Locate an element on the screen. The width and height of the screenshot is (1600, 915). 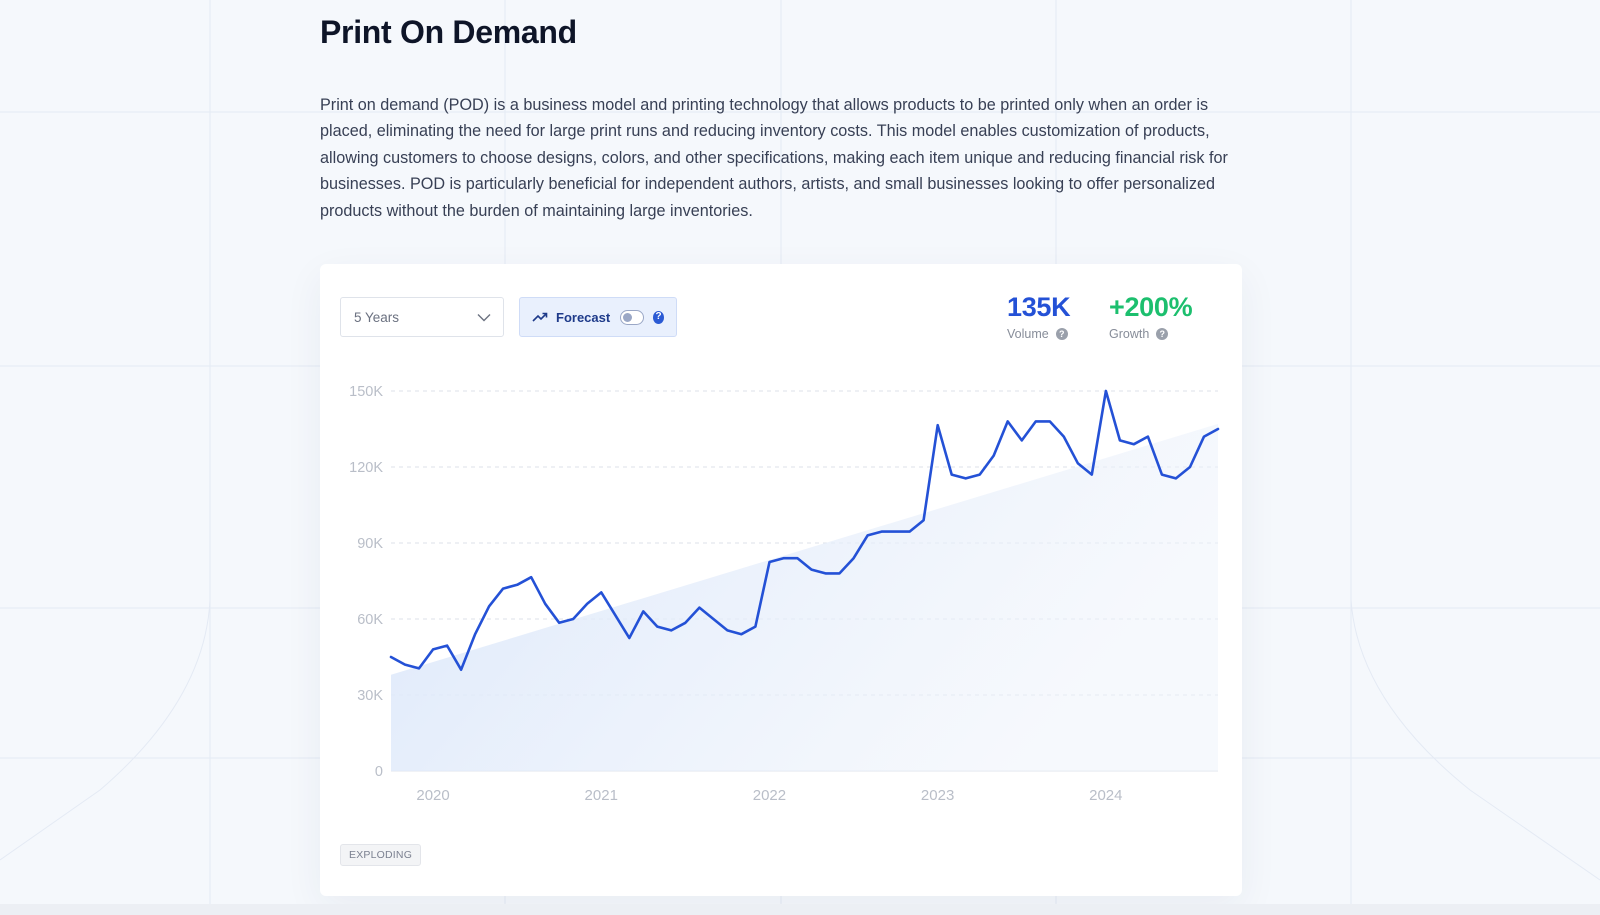
x-tick-label: 2021 is located at coordinates (601, 795).